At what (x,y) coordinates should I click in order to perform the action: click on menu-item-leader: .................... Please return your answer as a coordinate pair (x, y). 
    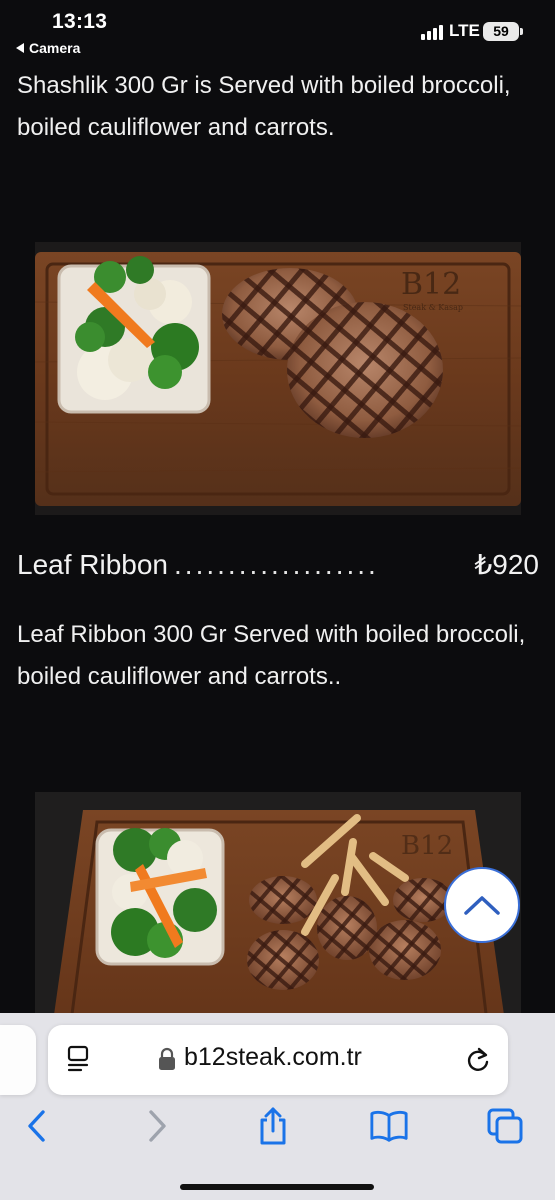
    Looking at the image, I should click on (276, 564).